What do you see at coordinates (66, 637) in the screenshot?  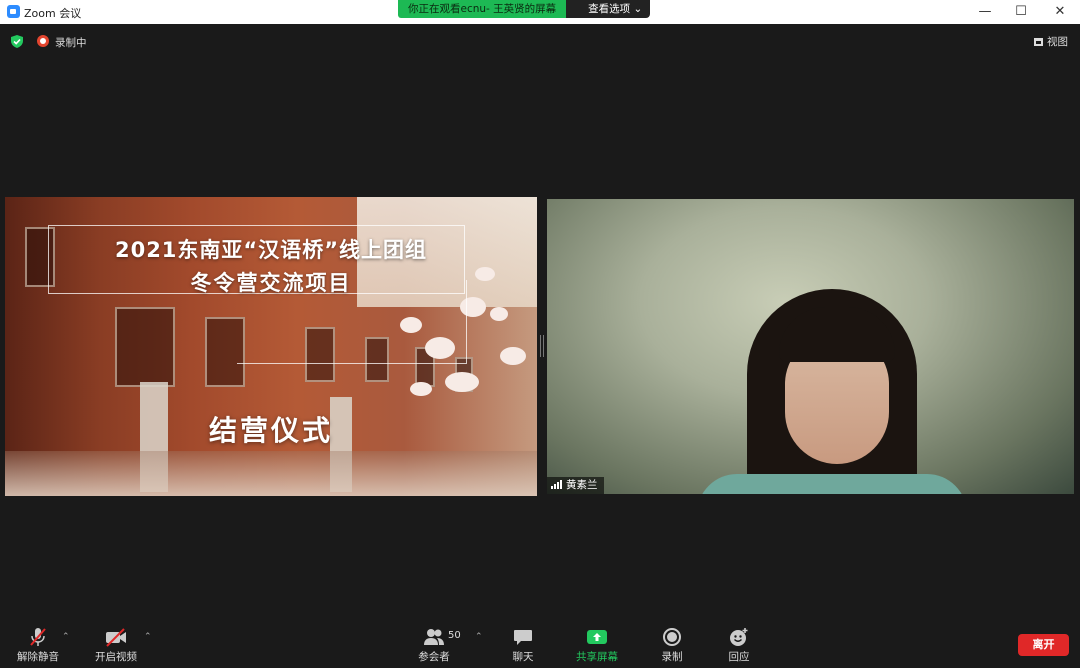 I see `audio-options-caret-icon: ⌃` at bounding box center [66, 637].